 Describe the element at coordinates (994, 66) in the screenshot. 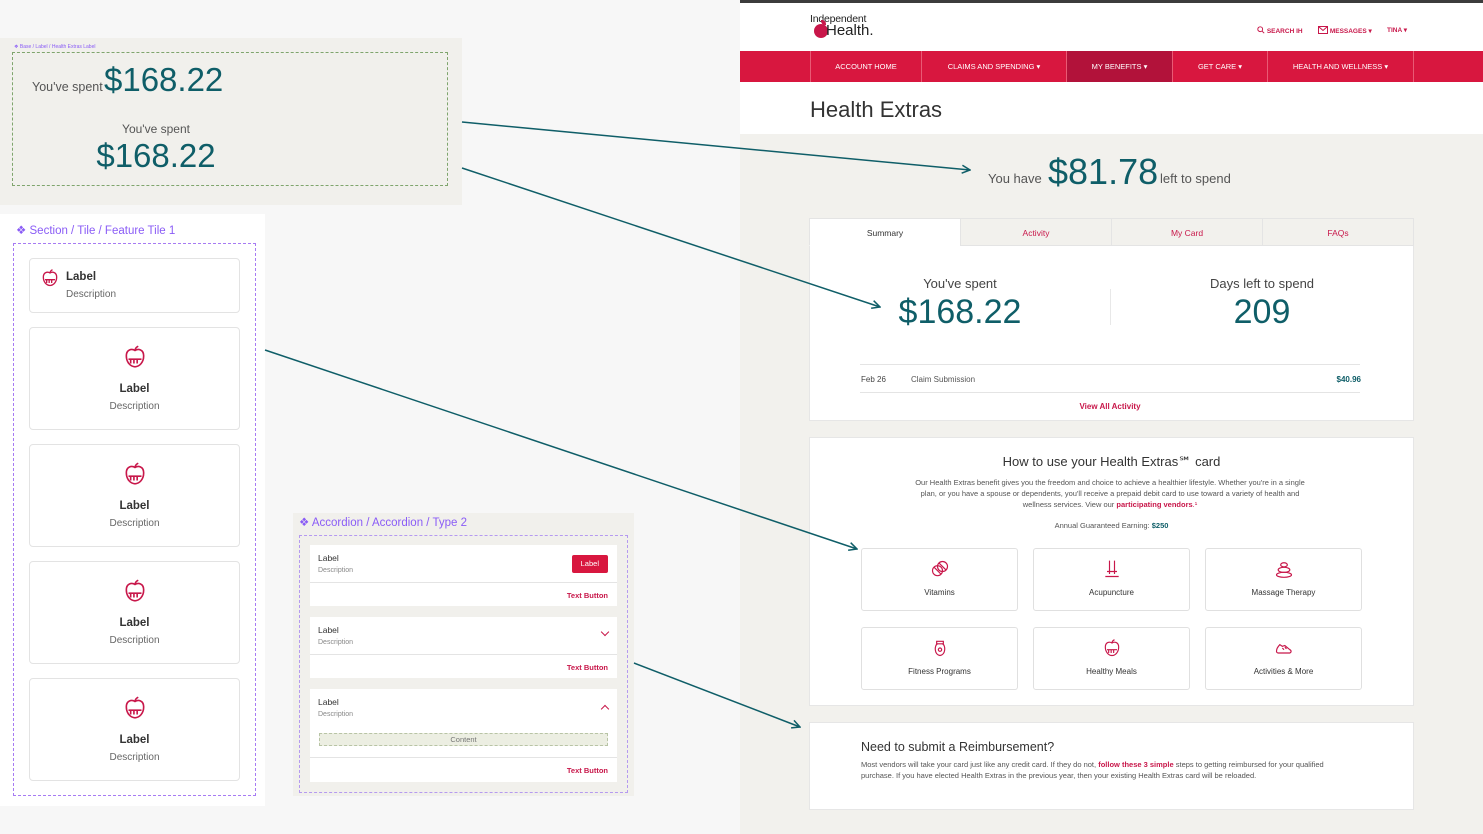

I see `nav-claims-and-spending: CLAIMS AND SPENDING ▾` at that location.